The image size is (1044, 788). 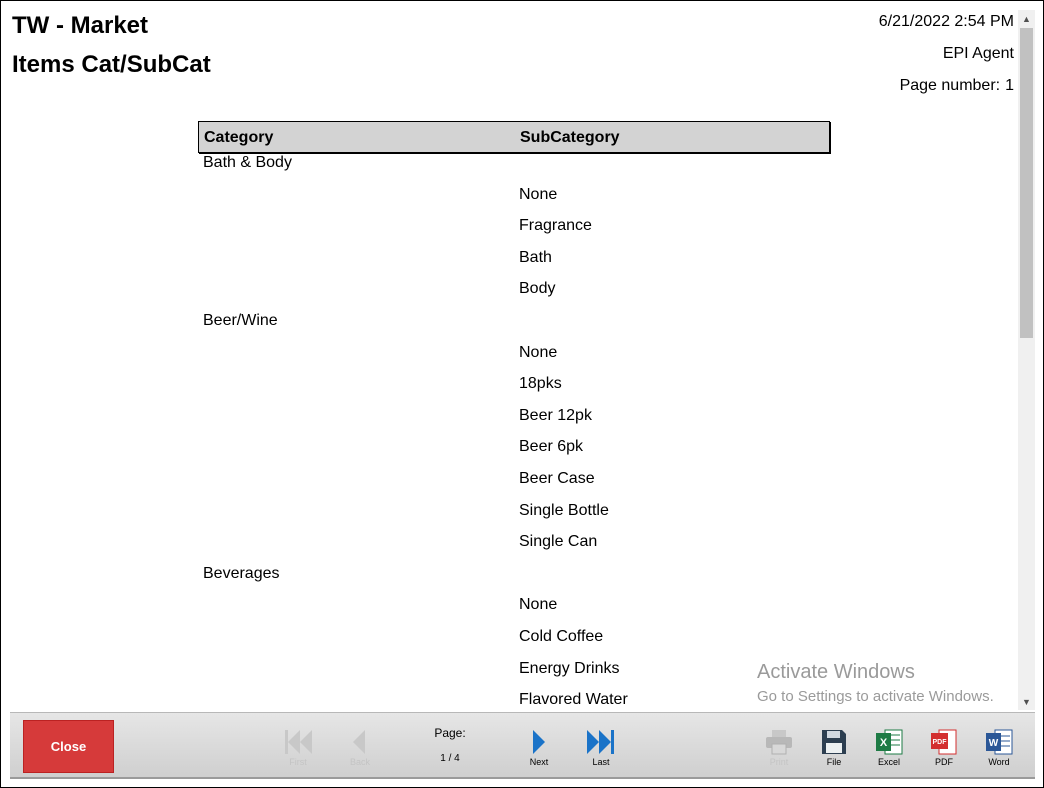 I want to click on print-button: Print, so click(x=779, y=748).